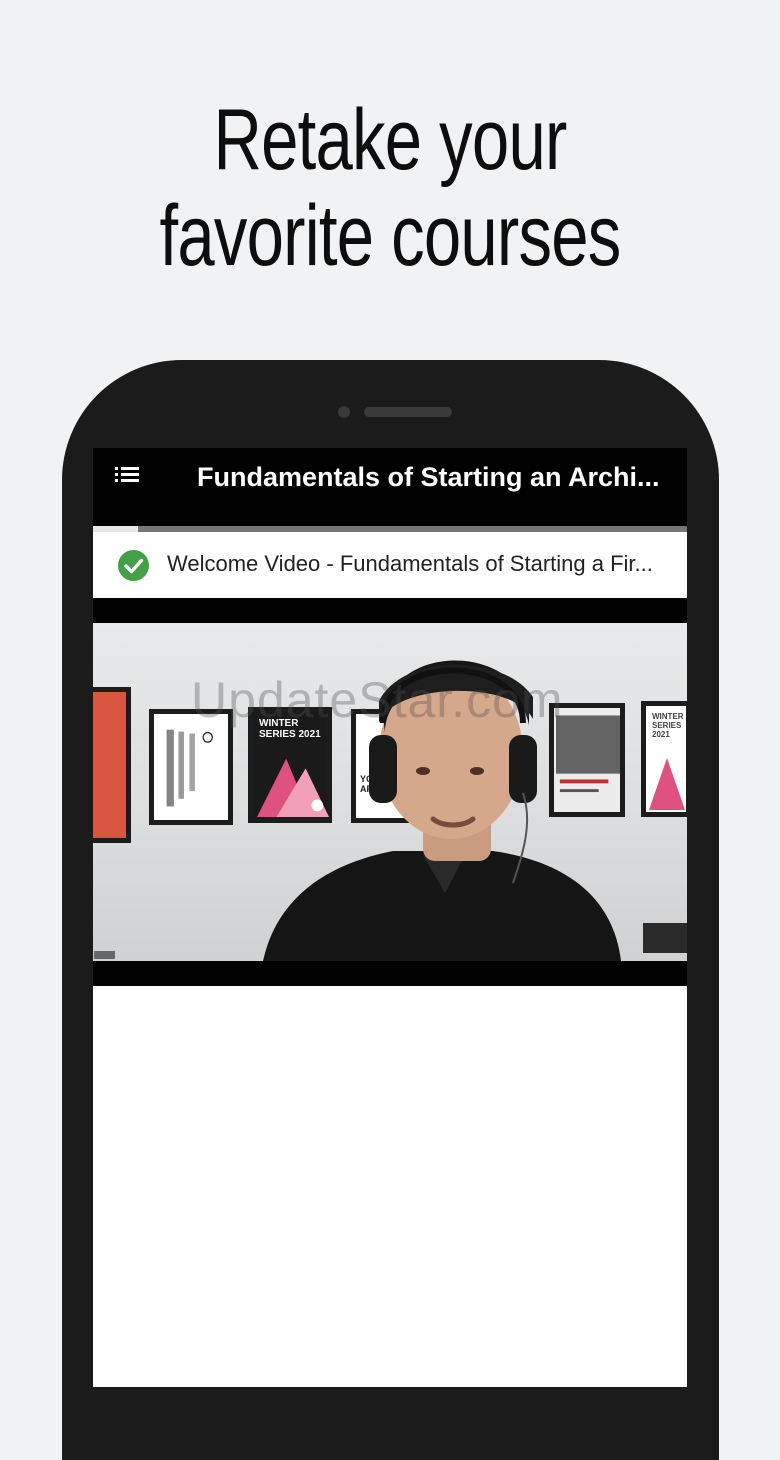 The image size is (780, 1460). What do you see at coordinates (104, 955) in the screenshot?
I see `participant-name-tag` at bounding box center [104, 955].